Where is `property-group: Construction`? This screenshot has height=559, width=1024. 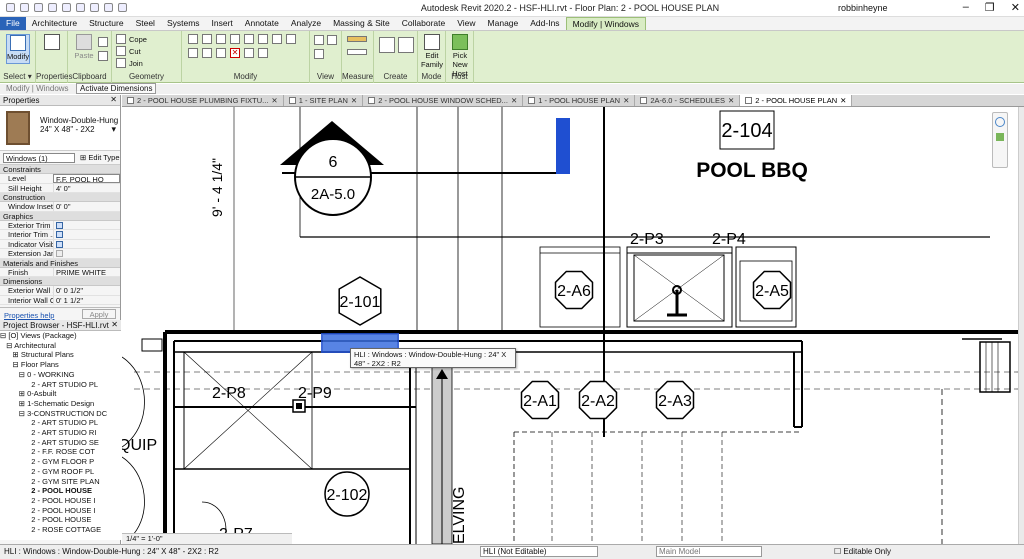
property-group: Construction is located at coordinates (60, 197).